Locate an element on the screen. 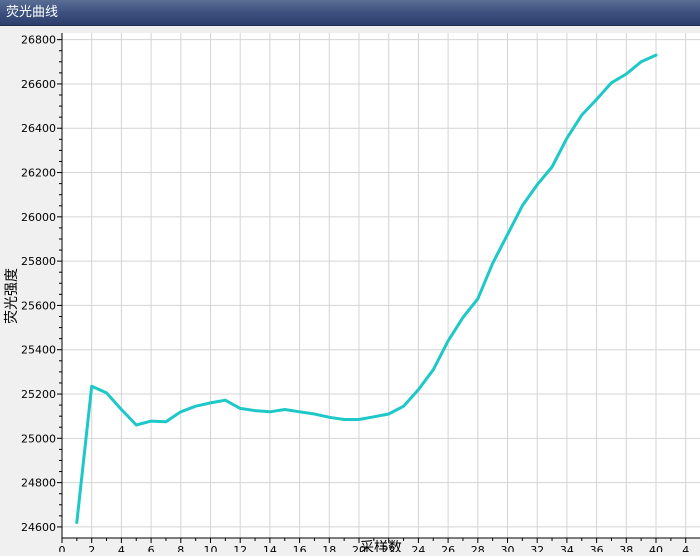 The height and width of the screenshot is (556, 700). y-tick-label: 26400 is located at coordinates (38, 128).